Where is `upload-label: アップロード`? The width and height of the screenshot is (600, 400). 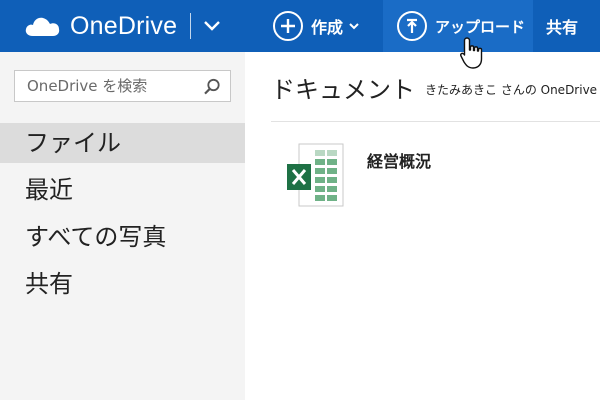 upload-label: アップロード is located at coordinates (480, 26).